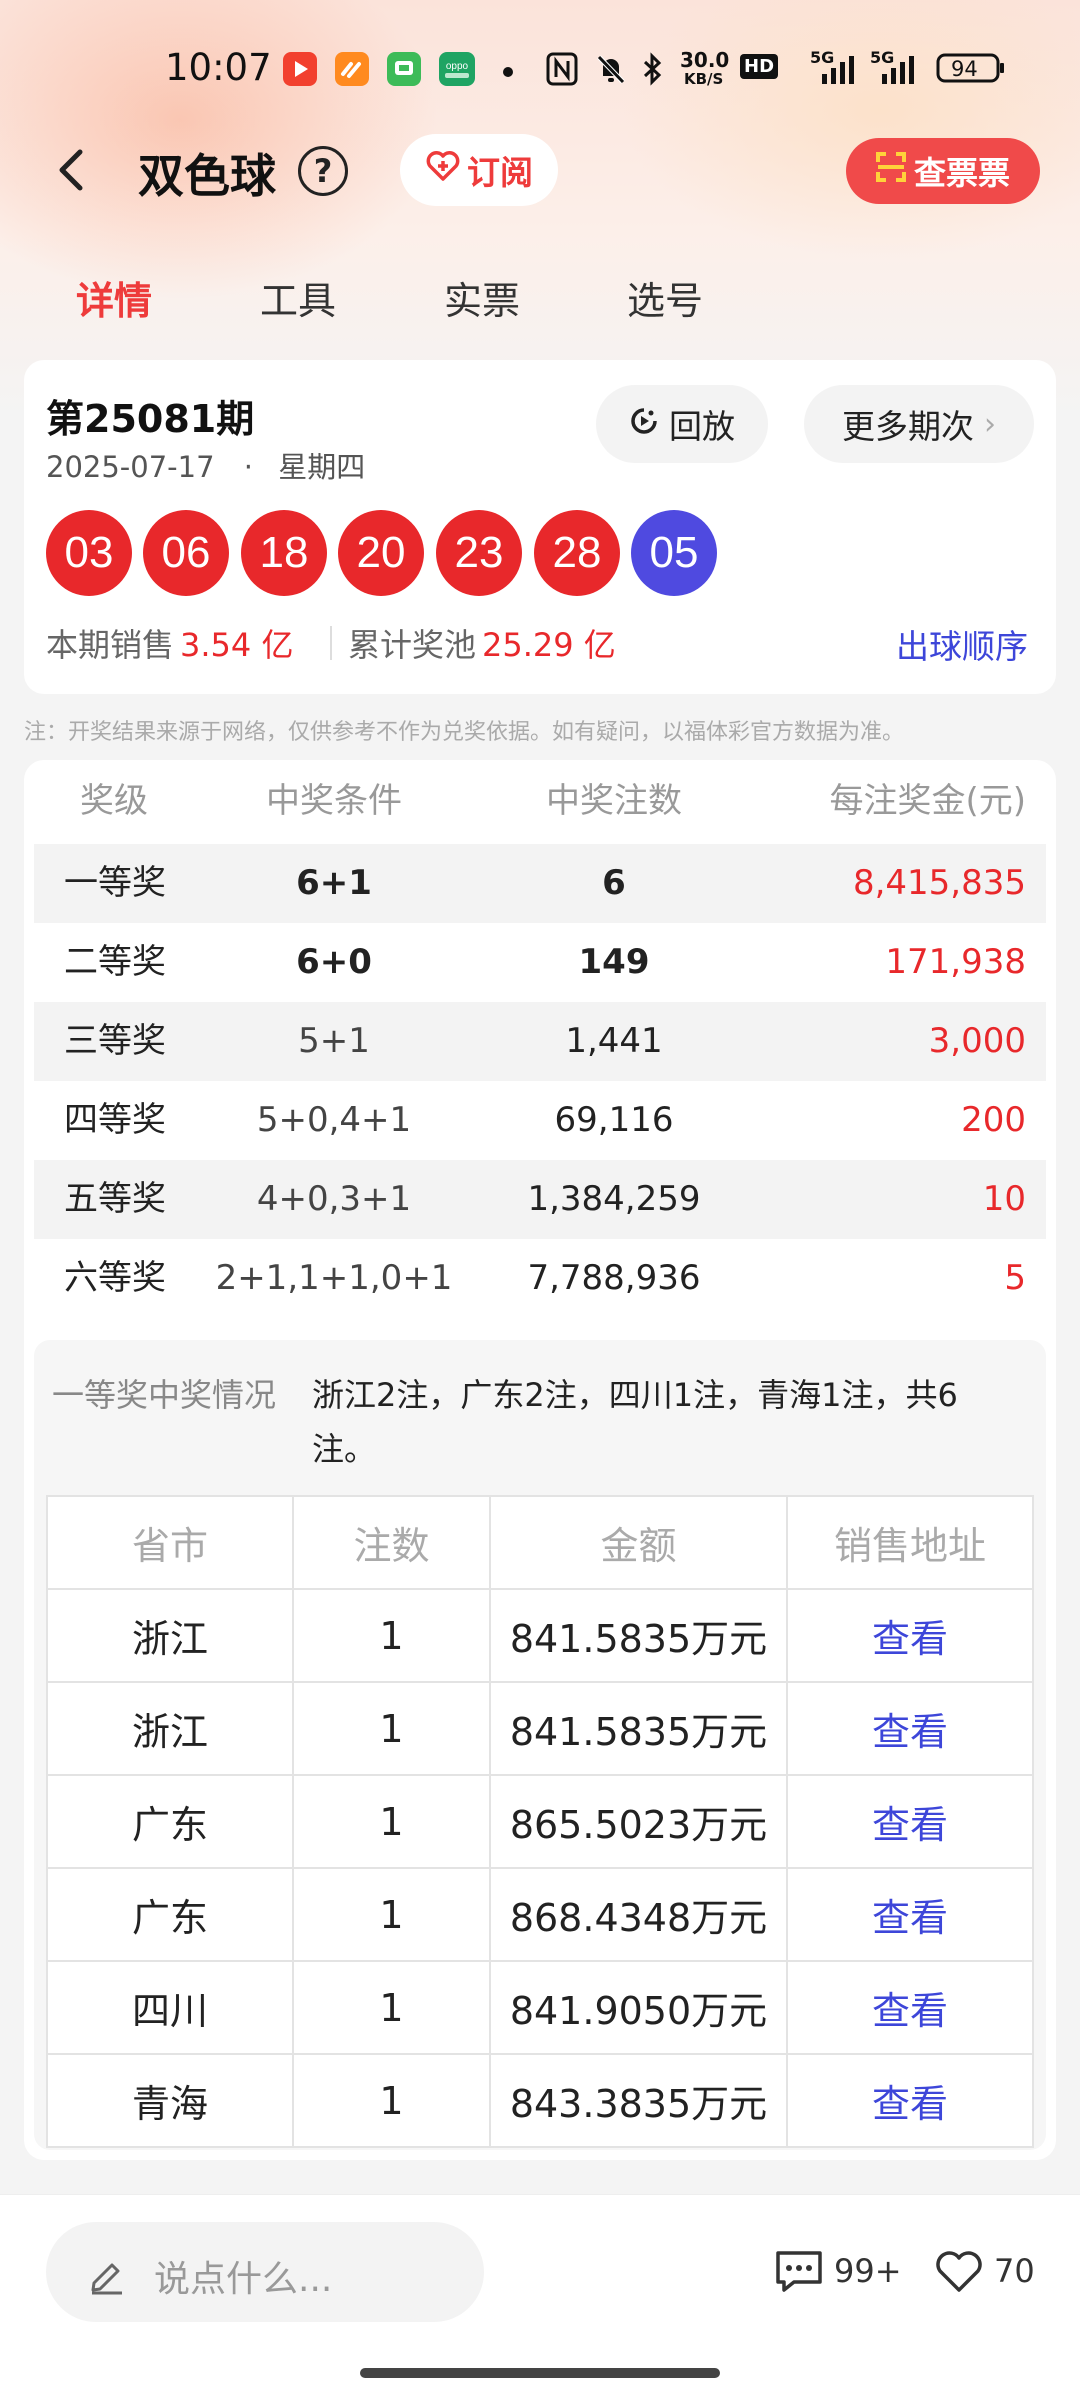  Describe the element at coordinates (540, 2373) in the screenshot. I see `home-indicator` at that location.